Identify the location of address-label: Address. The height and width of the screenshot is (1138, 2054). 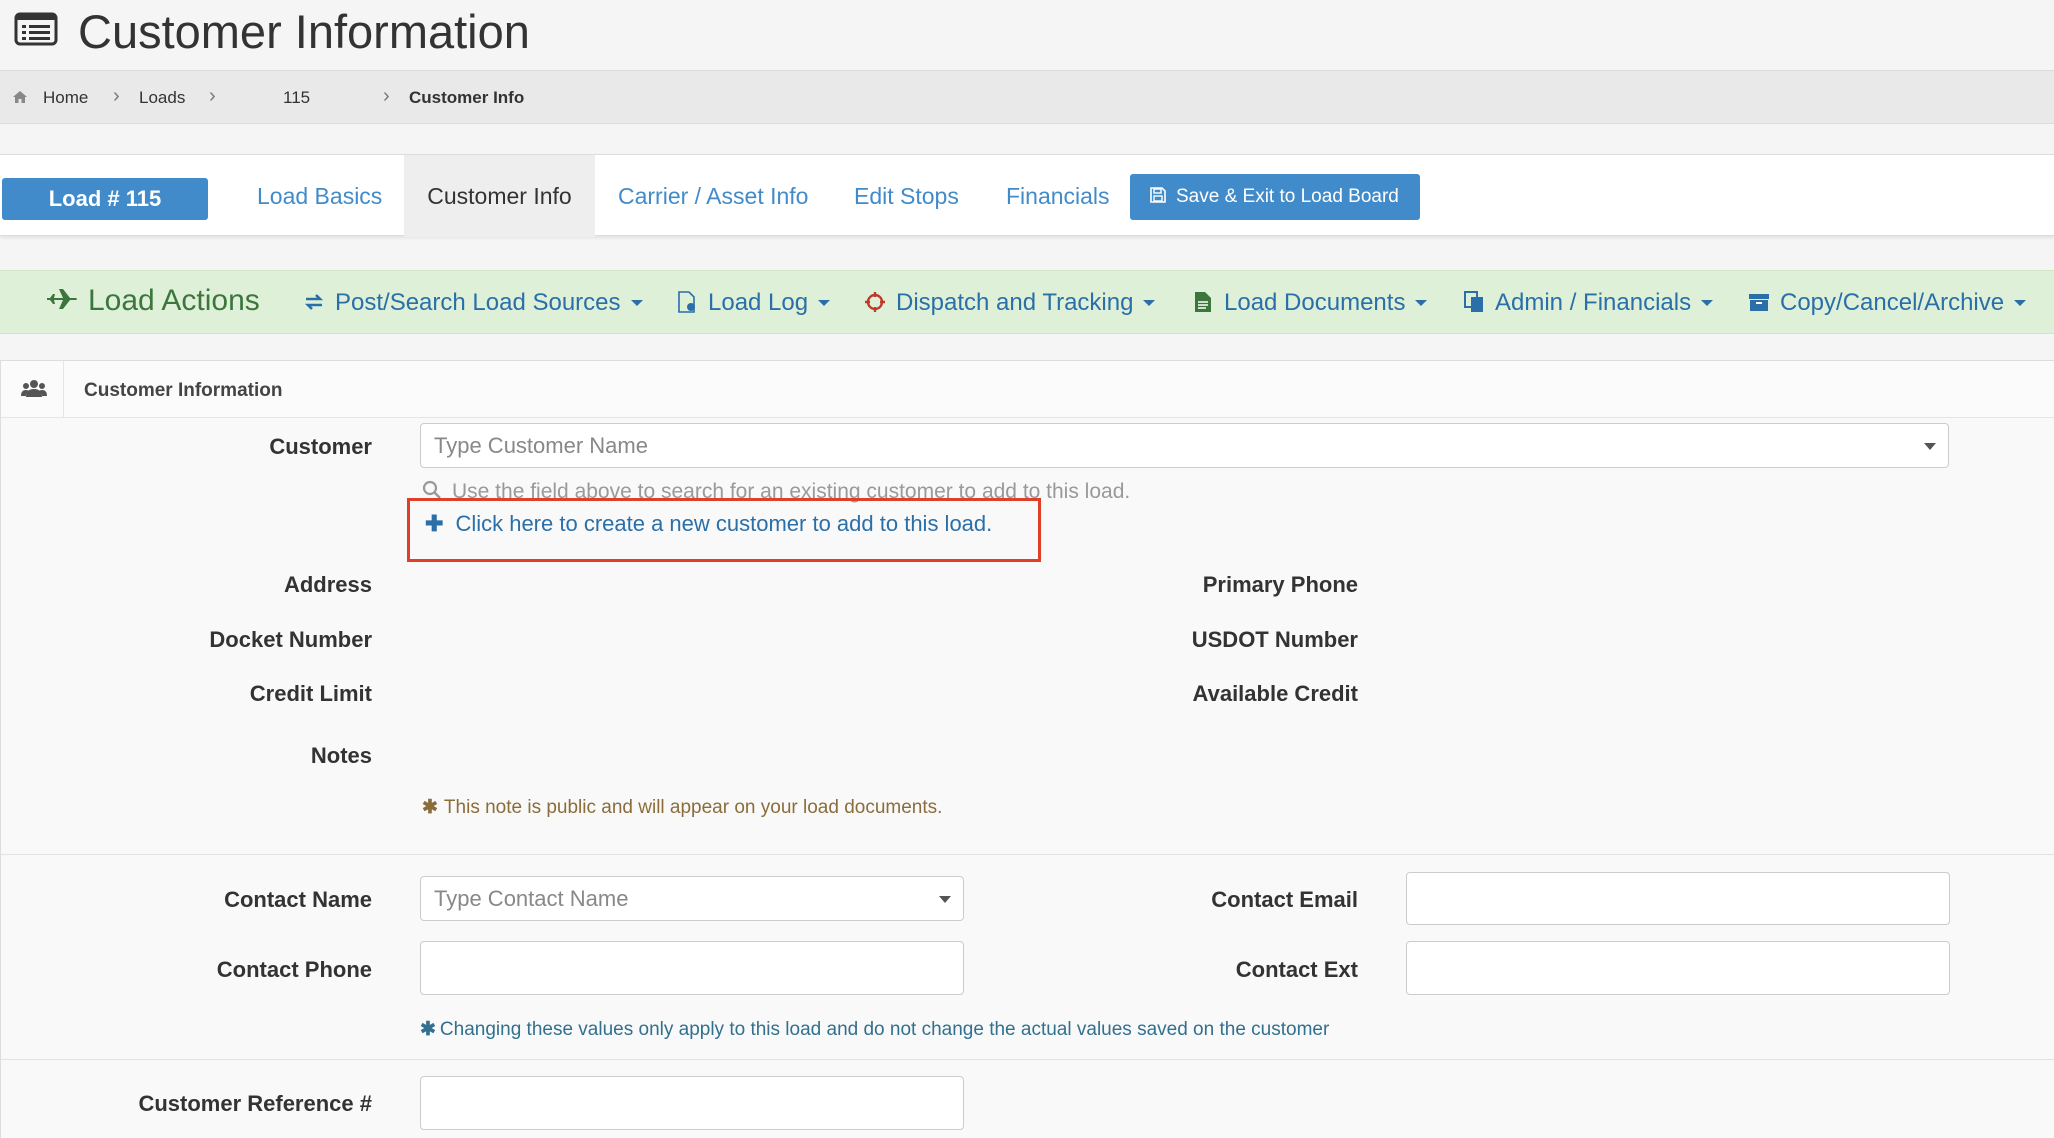
(327, 584).